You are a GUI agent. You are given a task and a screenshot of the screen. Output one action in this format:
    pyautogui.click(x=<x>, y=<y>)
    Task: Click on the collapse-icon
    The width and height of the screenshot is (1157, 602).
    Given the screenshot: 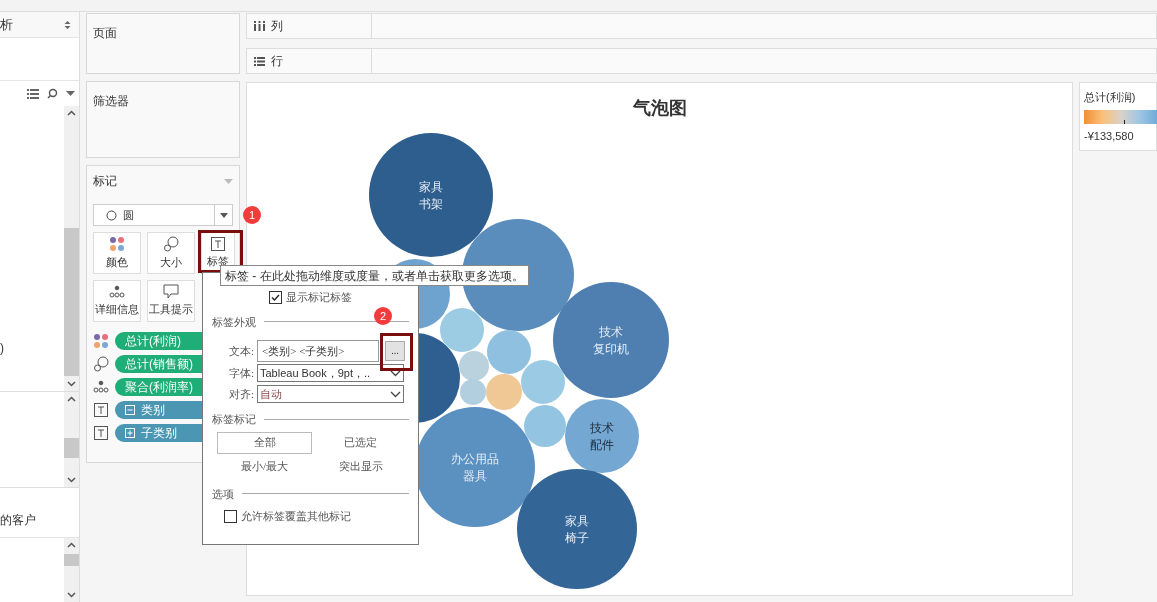 What is the action you would take?
    pyautogui.click(x=130, y=410)
    